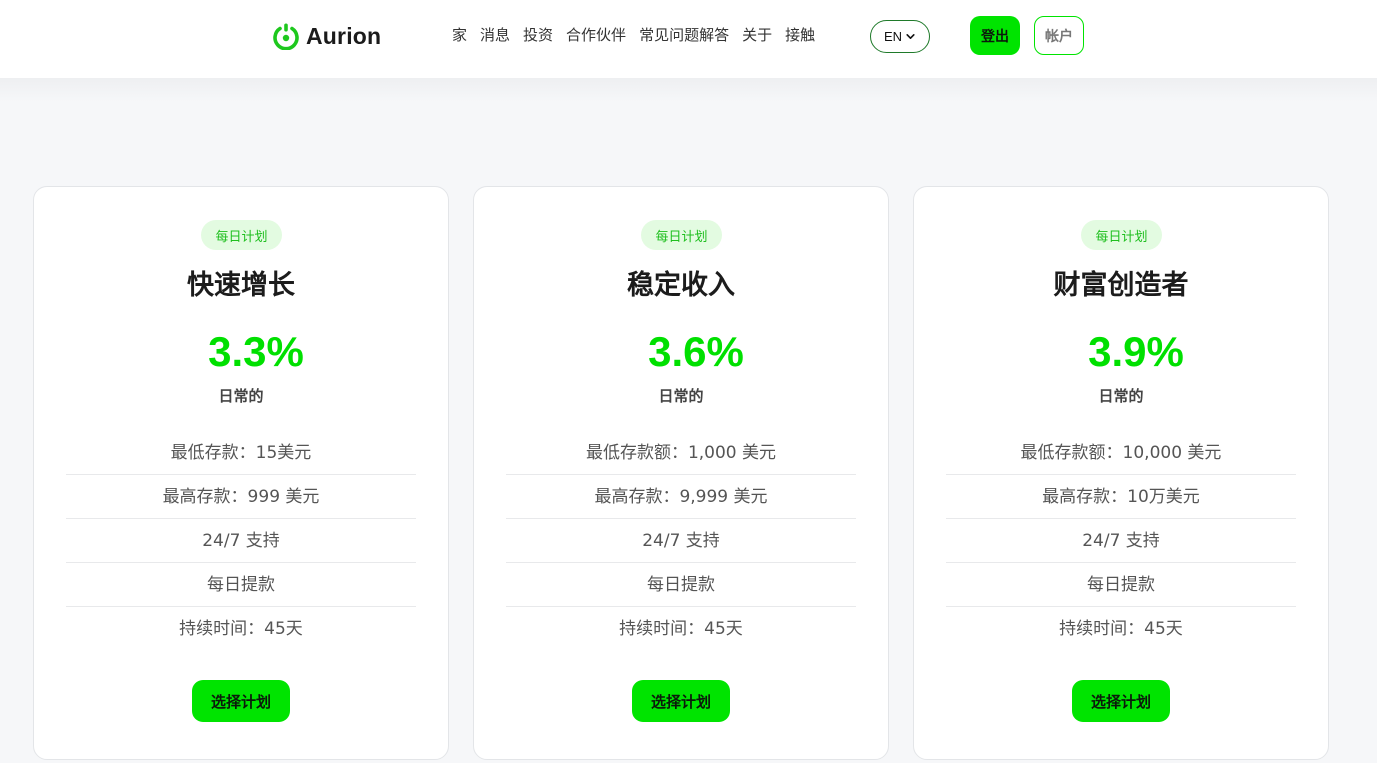 The height and width of the screenshot is (763, 1377). Describe the element at coordinates (681, 285) in the screenshot. I see `plan-name: 稳定收入` at that location.